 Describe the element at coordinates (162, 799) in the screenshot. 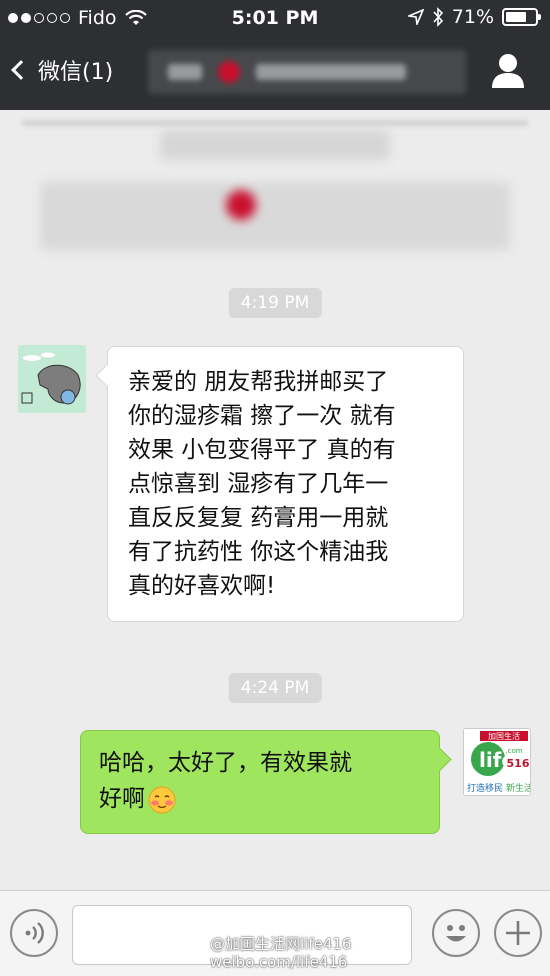

I see `shy-face-emoji` at that location.